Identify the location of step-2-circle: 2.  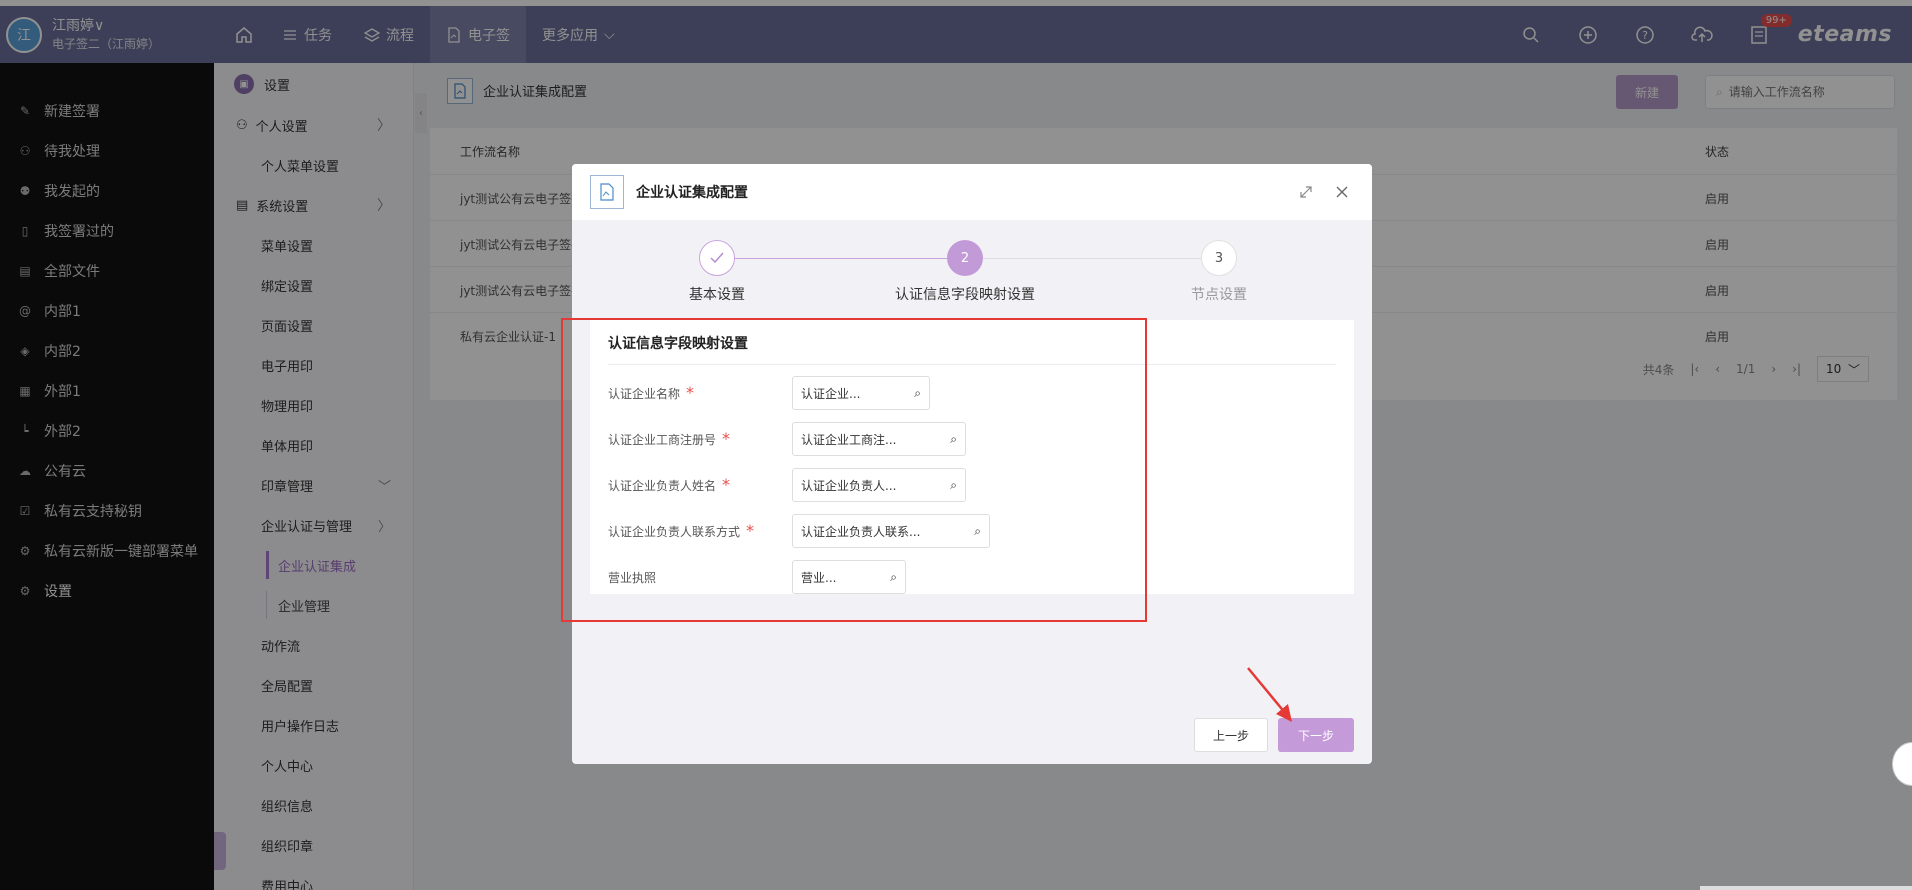
(965, 258).